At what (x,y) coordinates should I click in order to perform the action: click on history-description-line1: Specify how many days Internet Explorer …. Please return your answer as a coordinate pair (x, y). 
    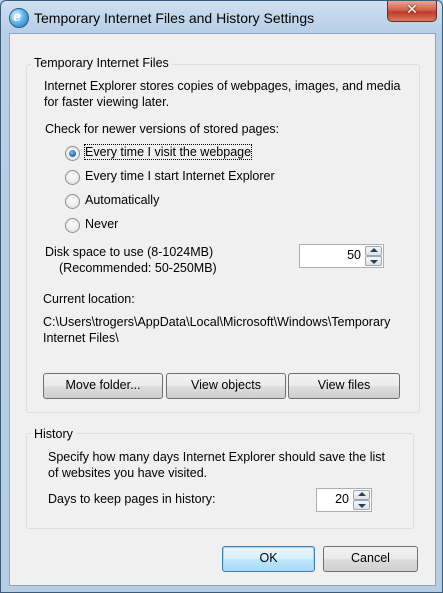
    Looking at the image, I should click on (216, 457).